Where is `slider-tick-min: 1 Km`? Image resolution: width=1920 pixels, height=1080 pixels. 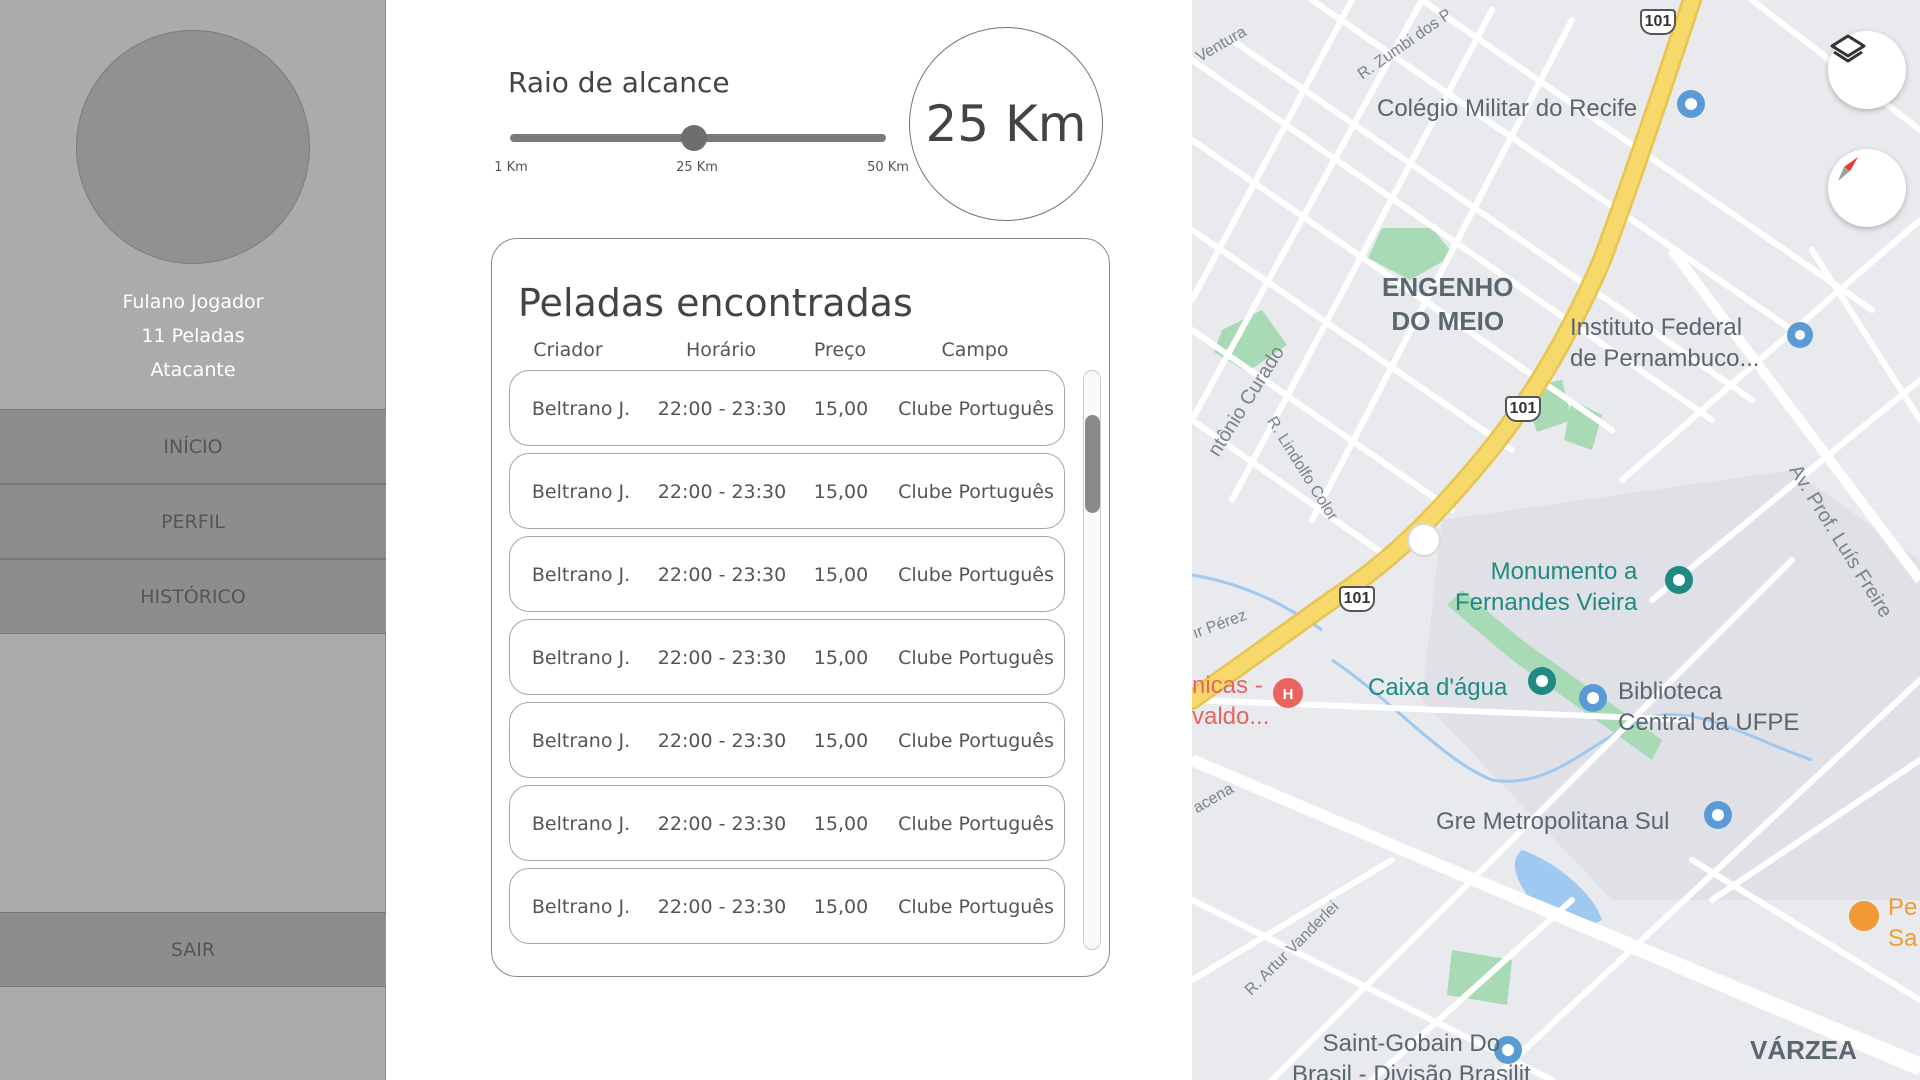 slider-tick-min: 1 Km is located at coordinates (511, 167).